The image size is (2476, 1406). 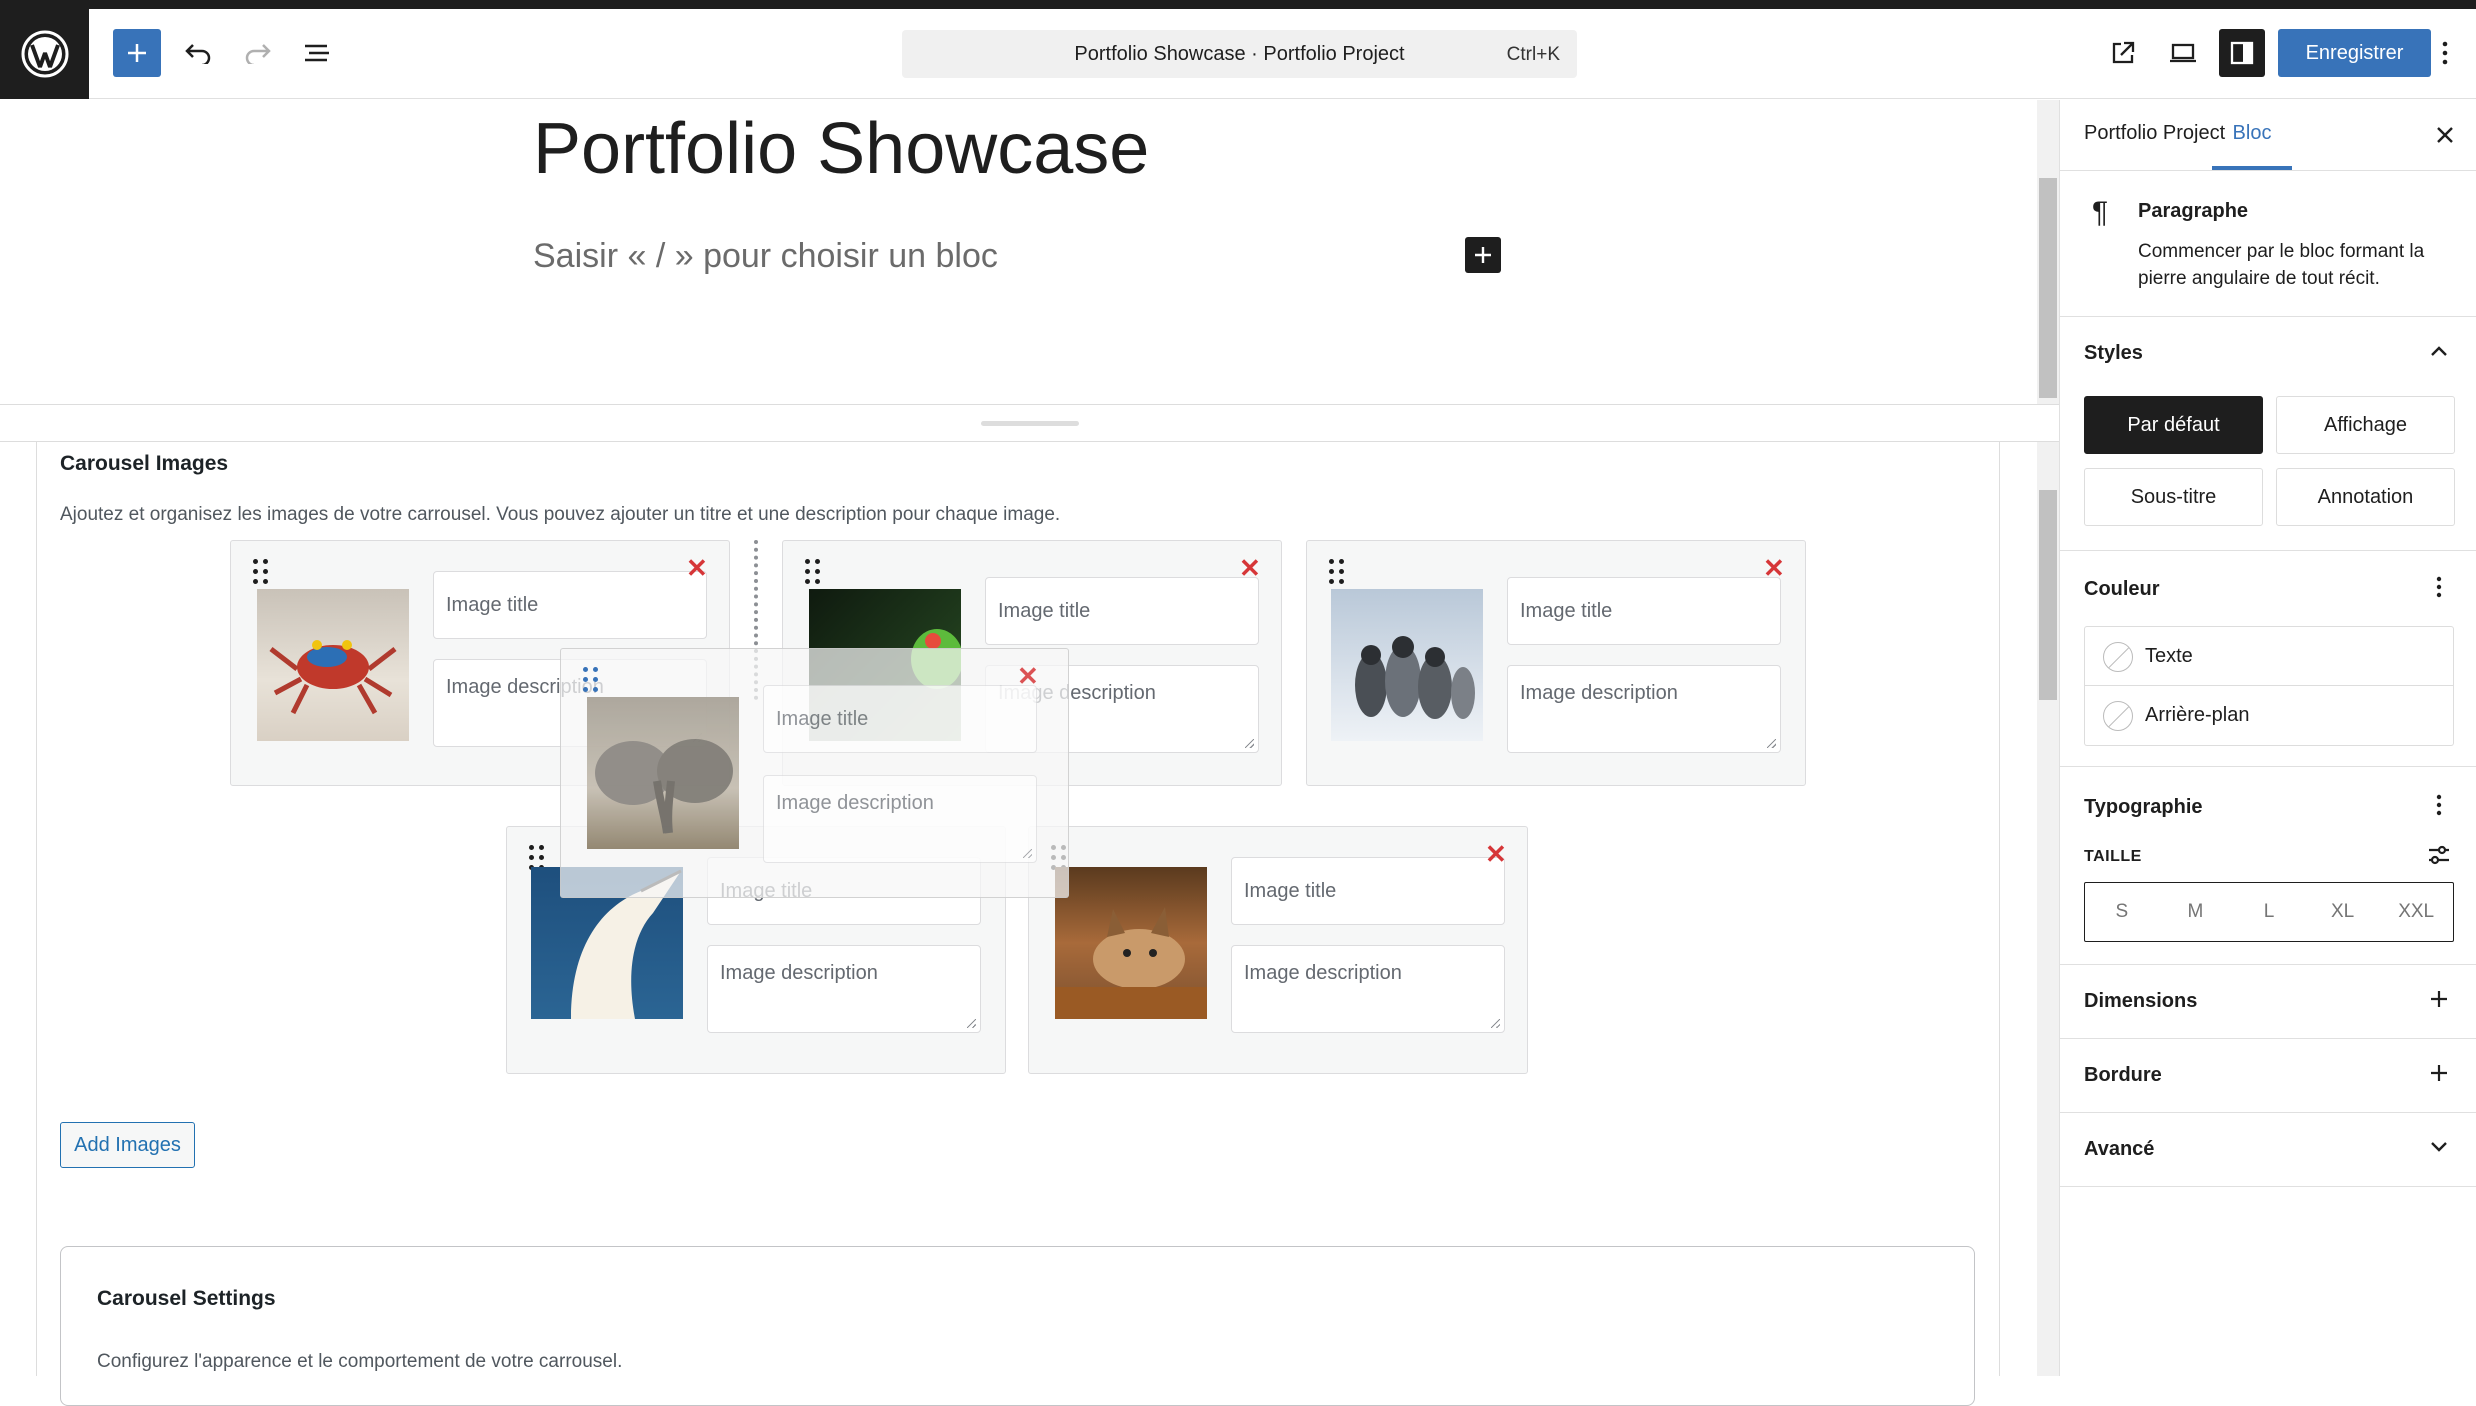 I want to click on redo-icon, so click(x=258, y=54).